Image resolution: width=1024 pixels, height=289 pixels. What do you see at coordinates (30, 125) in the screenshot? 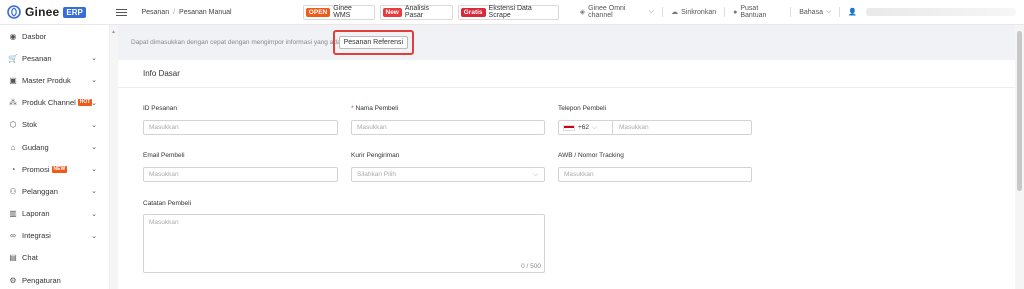
I see `sidebar-item-label: Stok` at bounding box center [30, 125].